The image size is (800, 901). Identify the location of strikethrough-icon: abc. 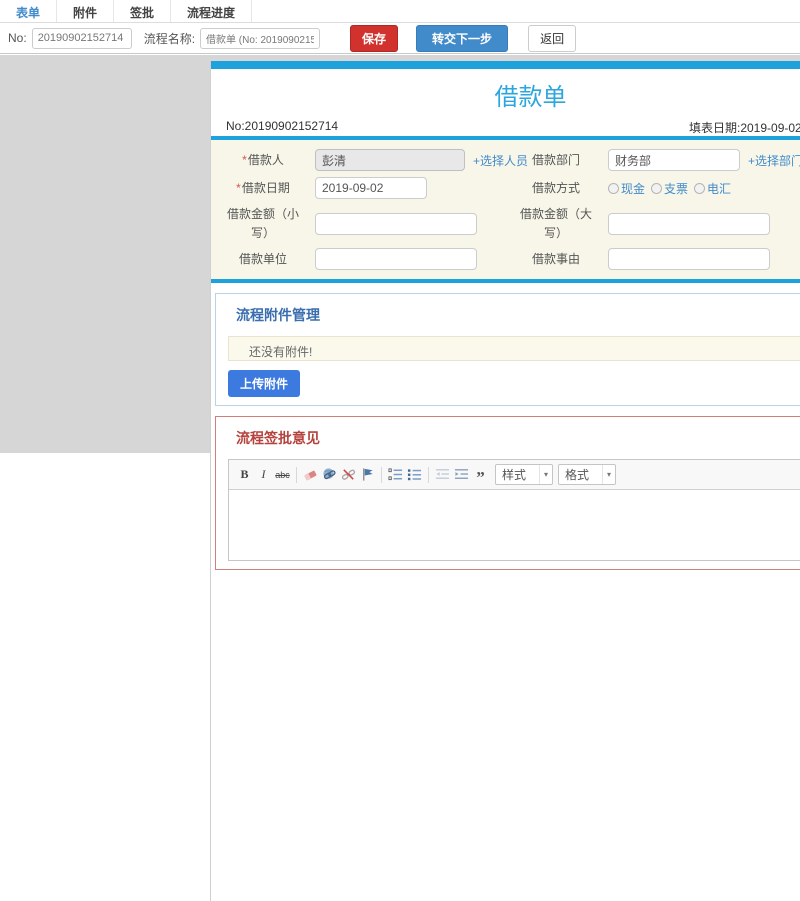
(282, 474).